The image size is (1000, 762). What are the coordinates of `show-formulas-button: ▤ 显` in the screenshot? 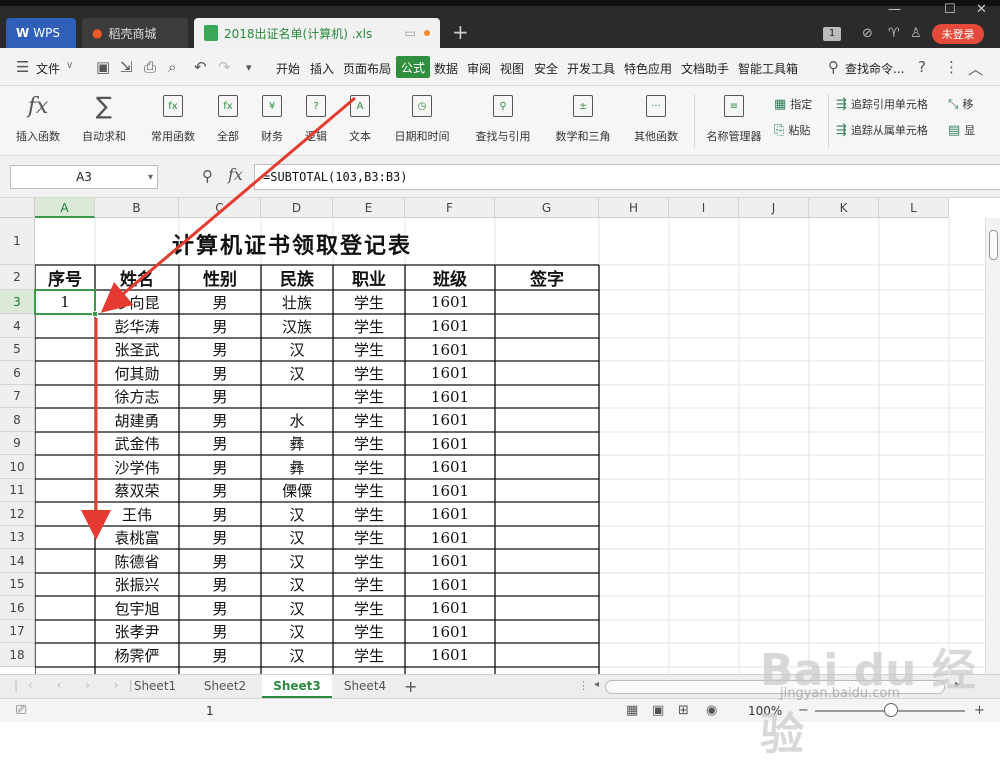 It's located at (961, 130).